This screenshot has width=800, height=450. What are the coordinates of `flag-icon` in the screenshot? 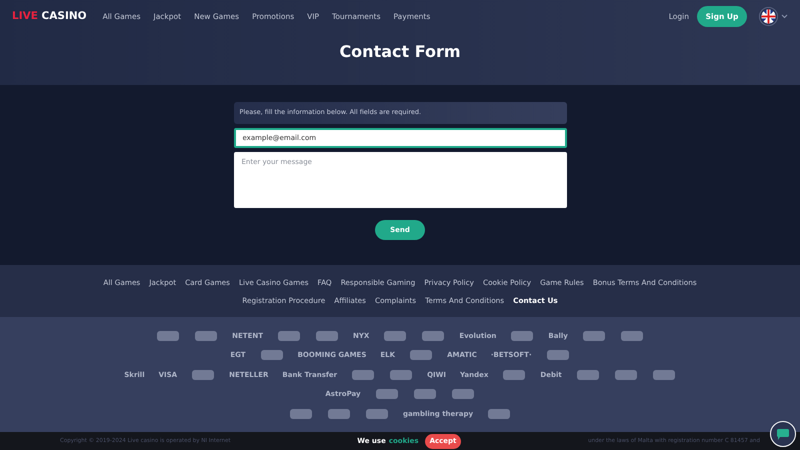 It's located at (768, 16).